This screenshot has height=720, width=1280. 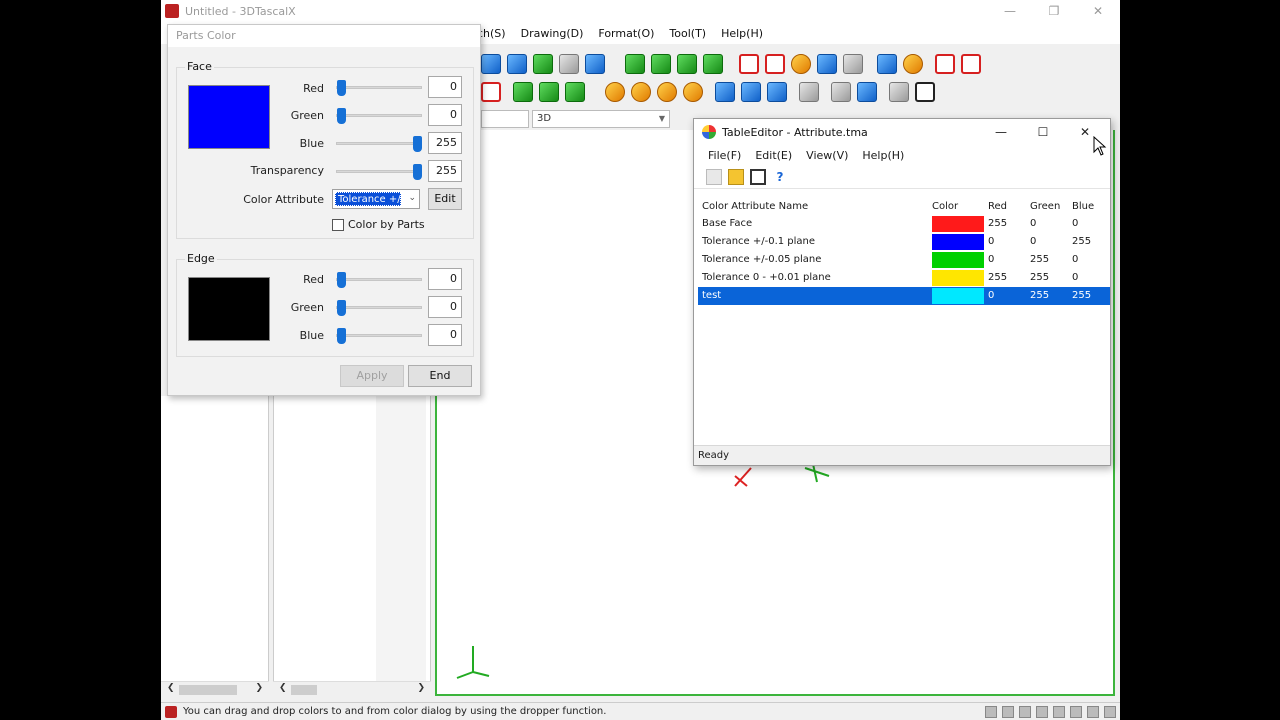 What do you see at coordinates (379, 88) in the screenshot?
I see `face-red-slider` at bounding box center [379, 88].